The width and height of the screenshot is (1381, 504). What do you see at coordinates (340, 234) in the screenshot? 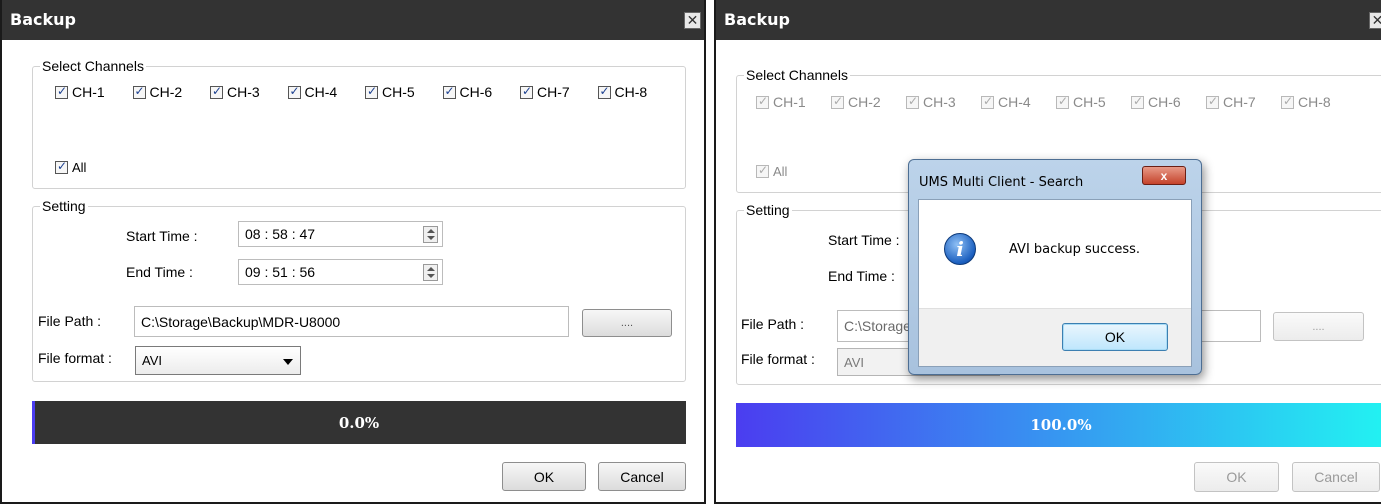
I see `start-time-field: 08 : 58 : 47` at bounding box center [340, 234].